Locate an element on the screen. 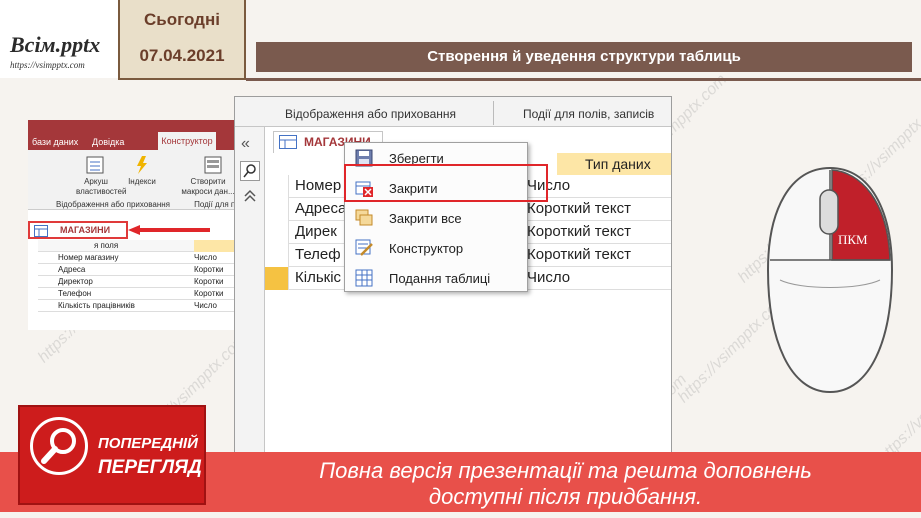 The image size is (921, 518). table-row: Номер магазину Число is located at coordinates (138, 258).